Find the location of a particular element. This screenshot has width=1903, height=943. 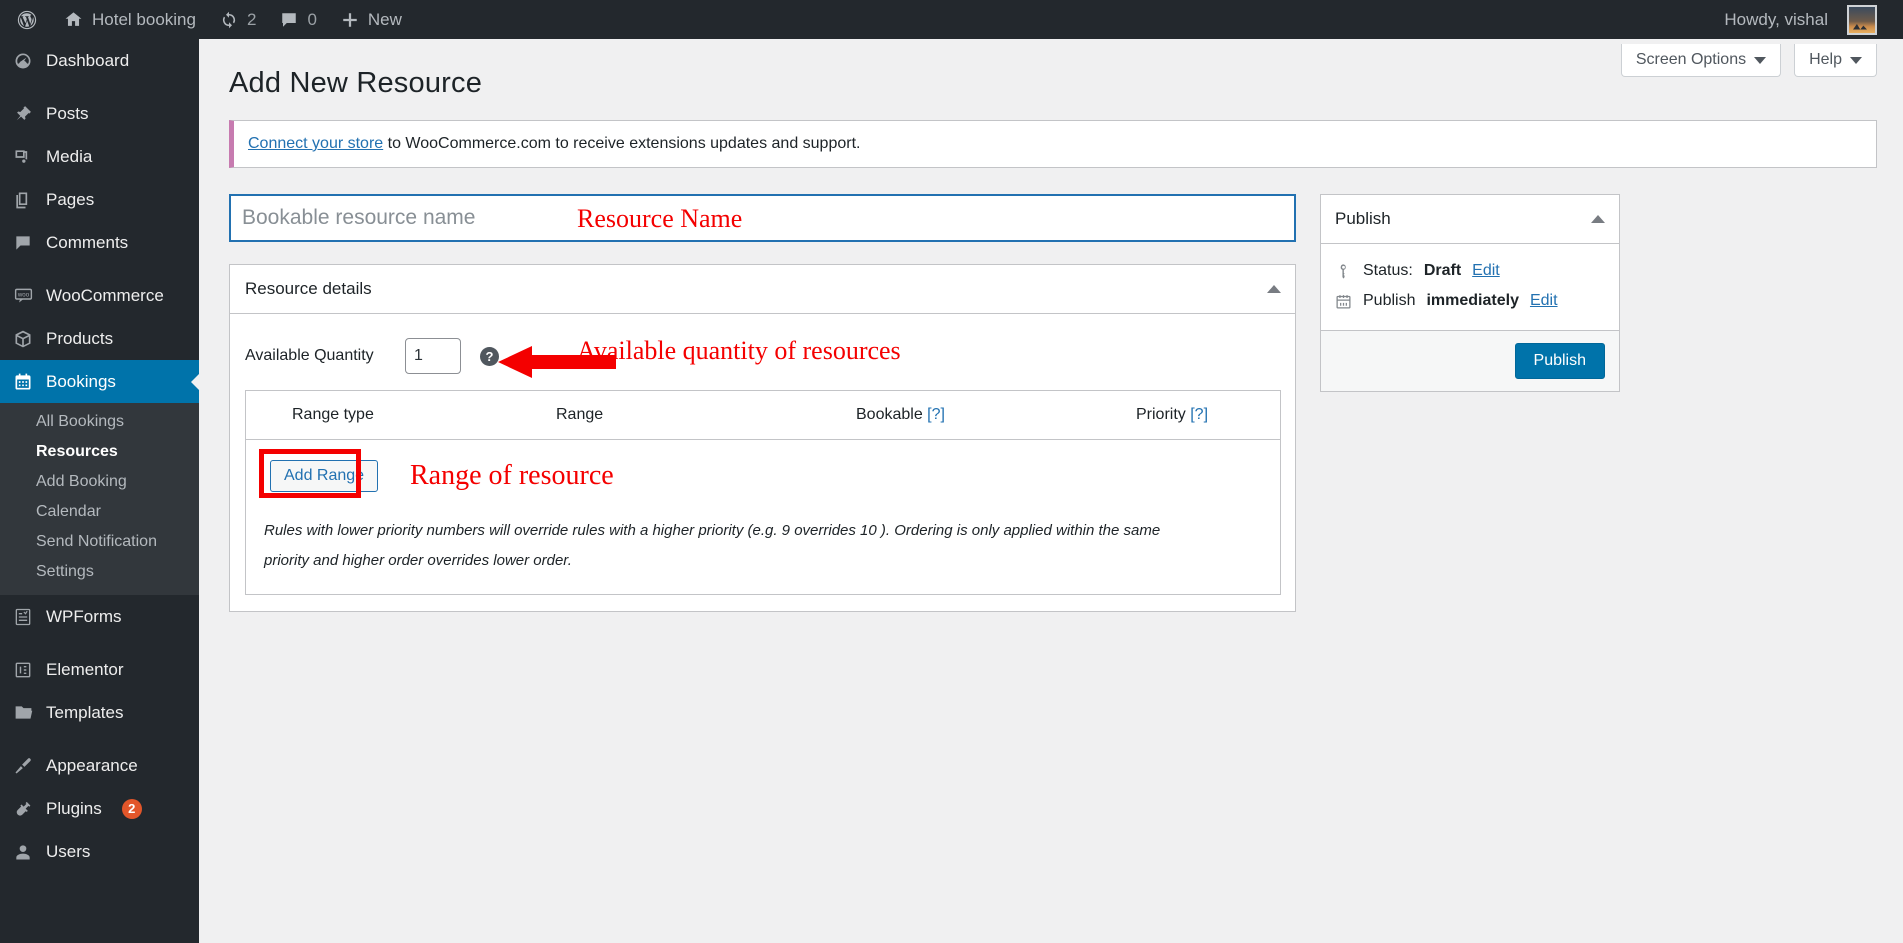

annotation-arrow-left-icon is located at coordinates (557, 364).